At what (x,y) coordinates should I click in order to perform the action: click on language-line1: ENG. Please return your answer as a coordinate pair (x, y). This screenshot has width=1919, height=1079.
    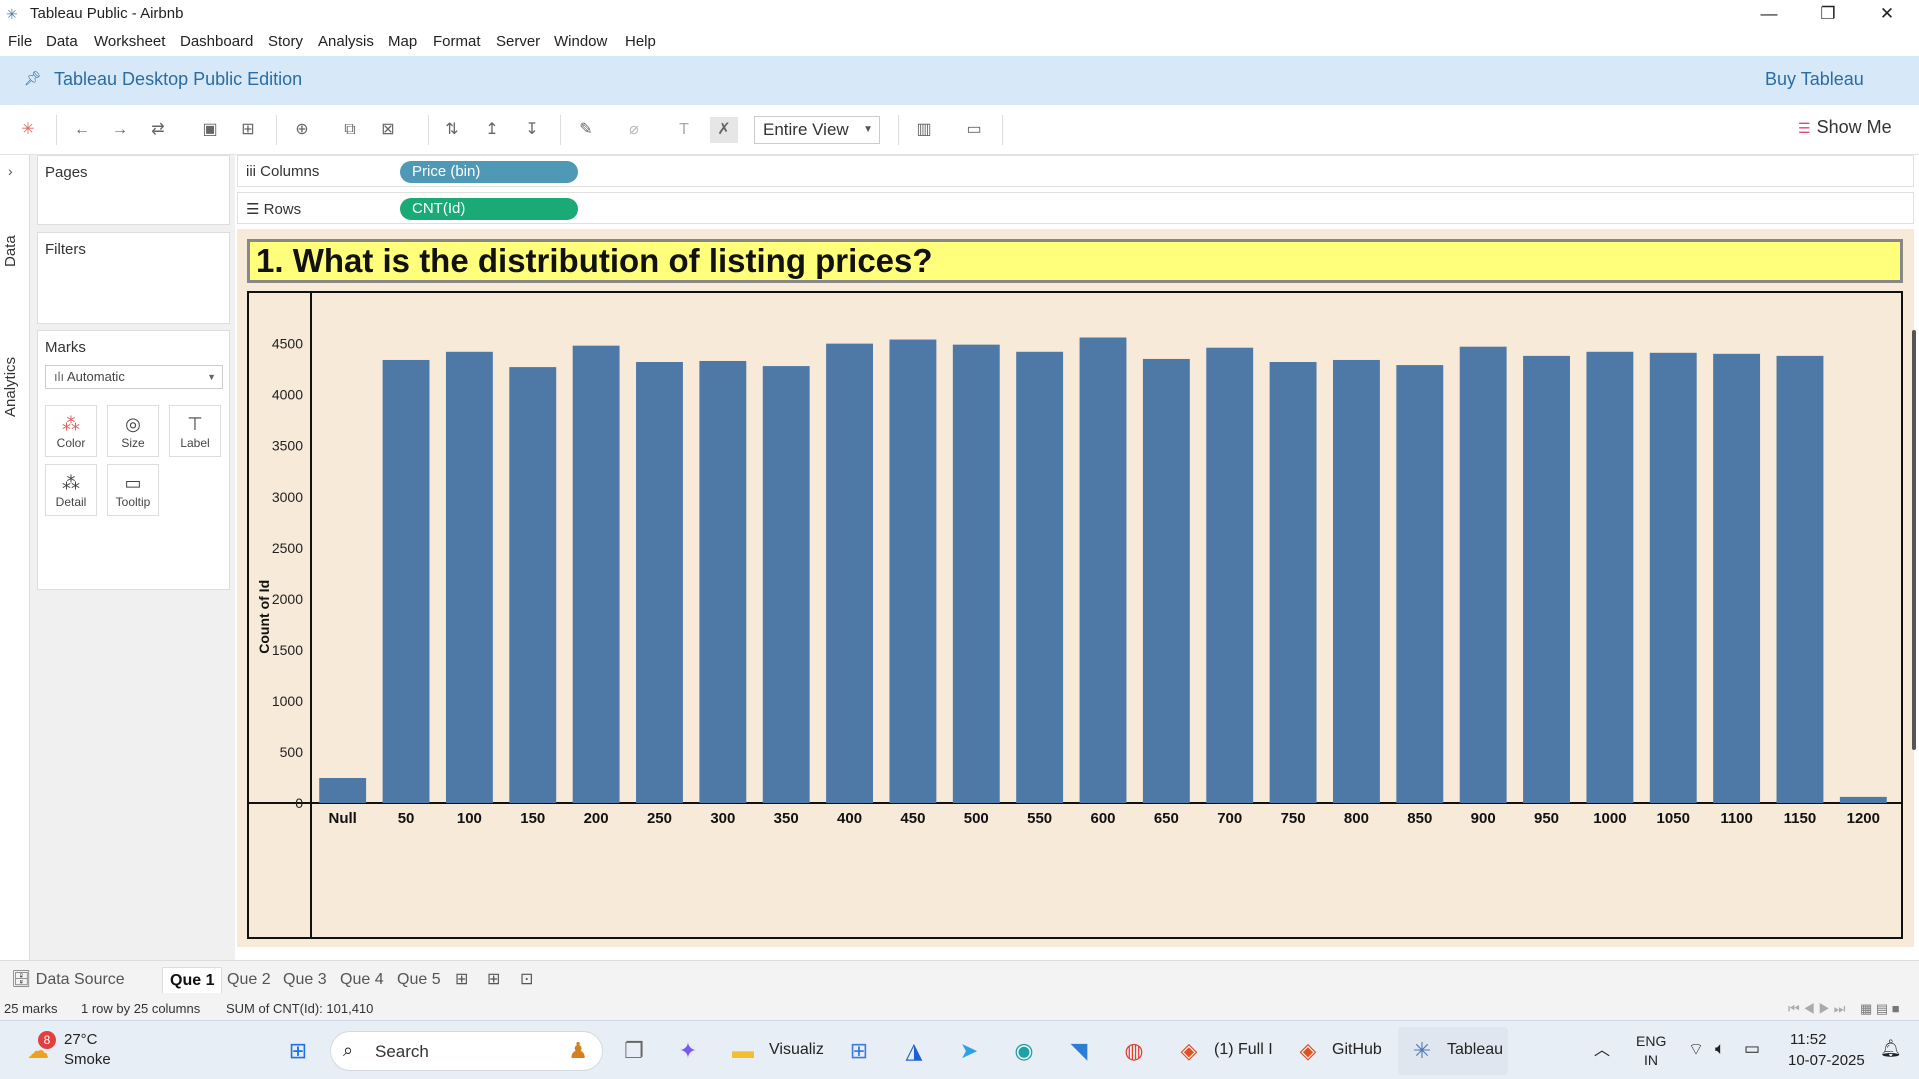
    Looking at the image, I should click on (1651, 1041).